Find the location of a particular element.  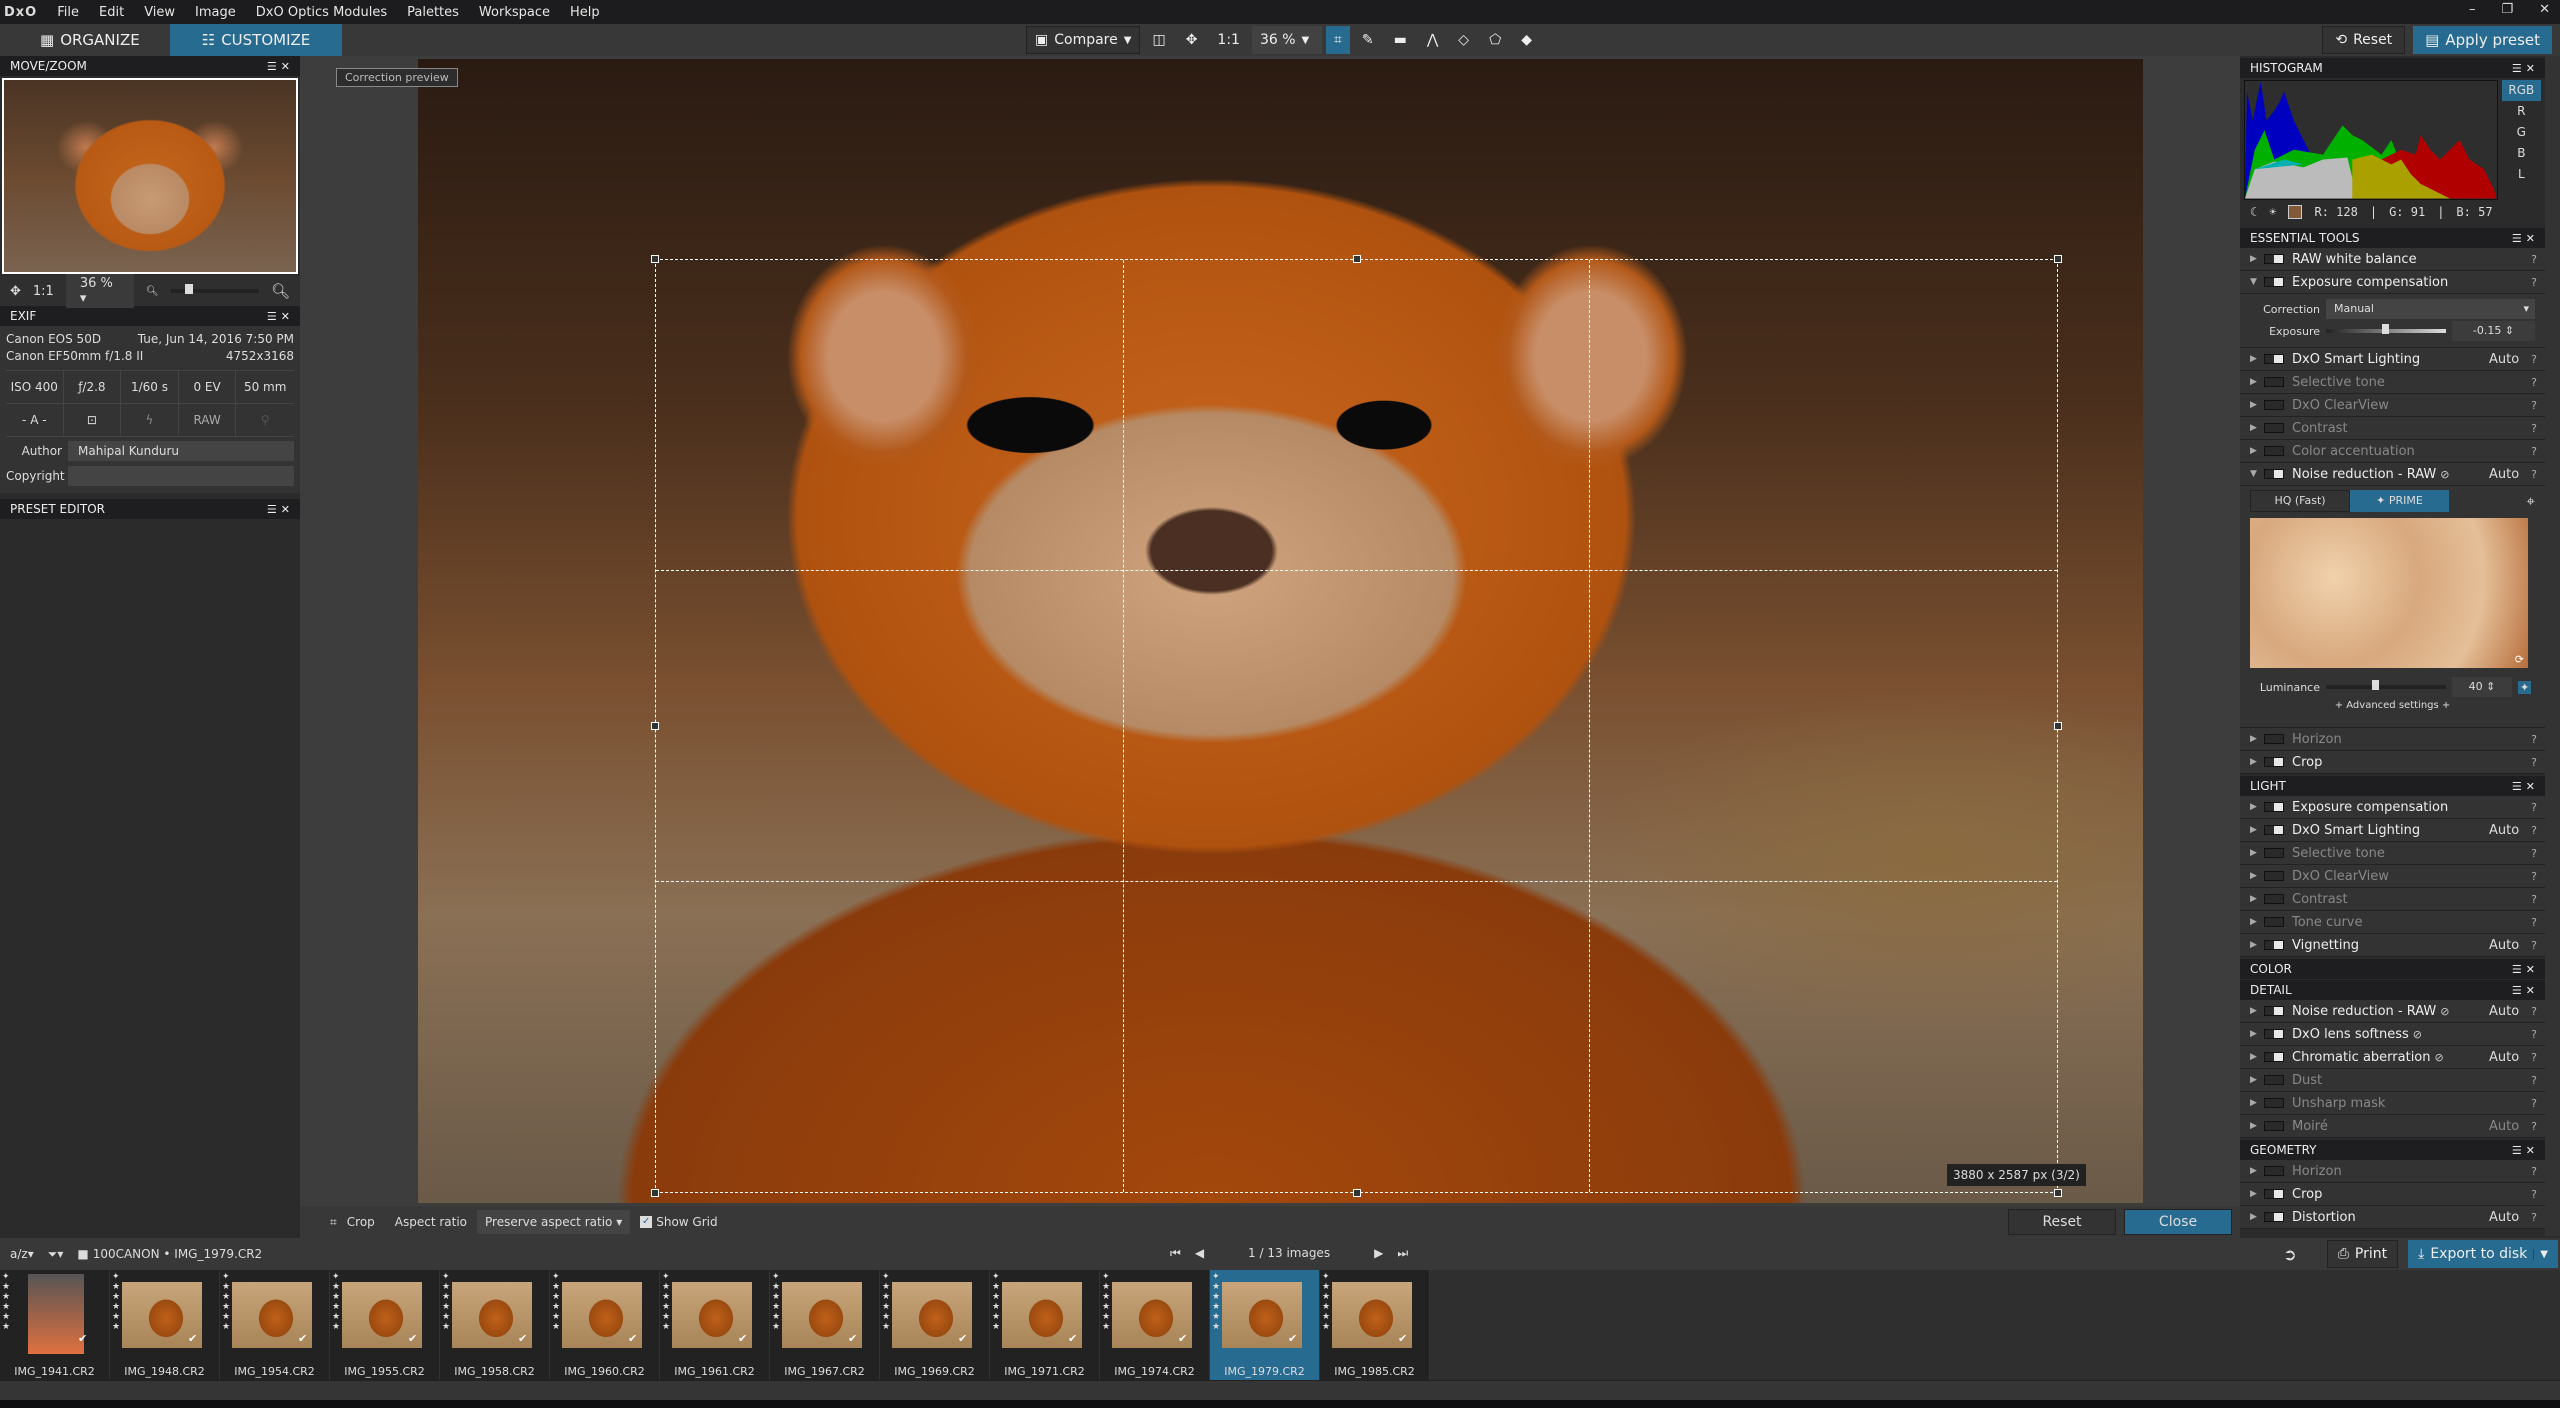

move-icon: ✥ is located at coordinates (15, 291).